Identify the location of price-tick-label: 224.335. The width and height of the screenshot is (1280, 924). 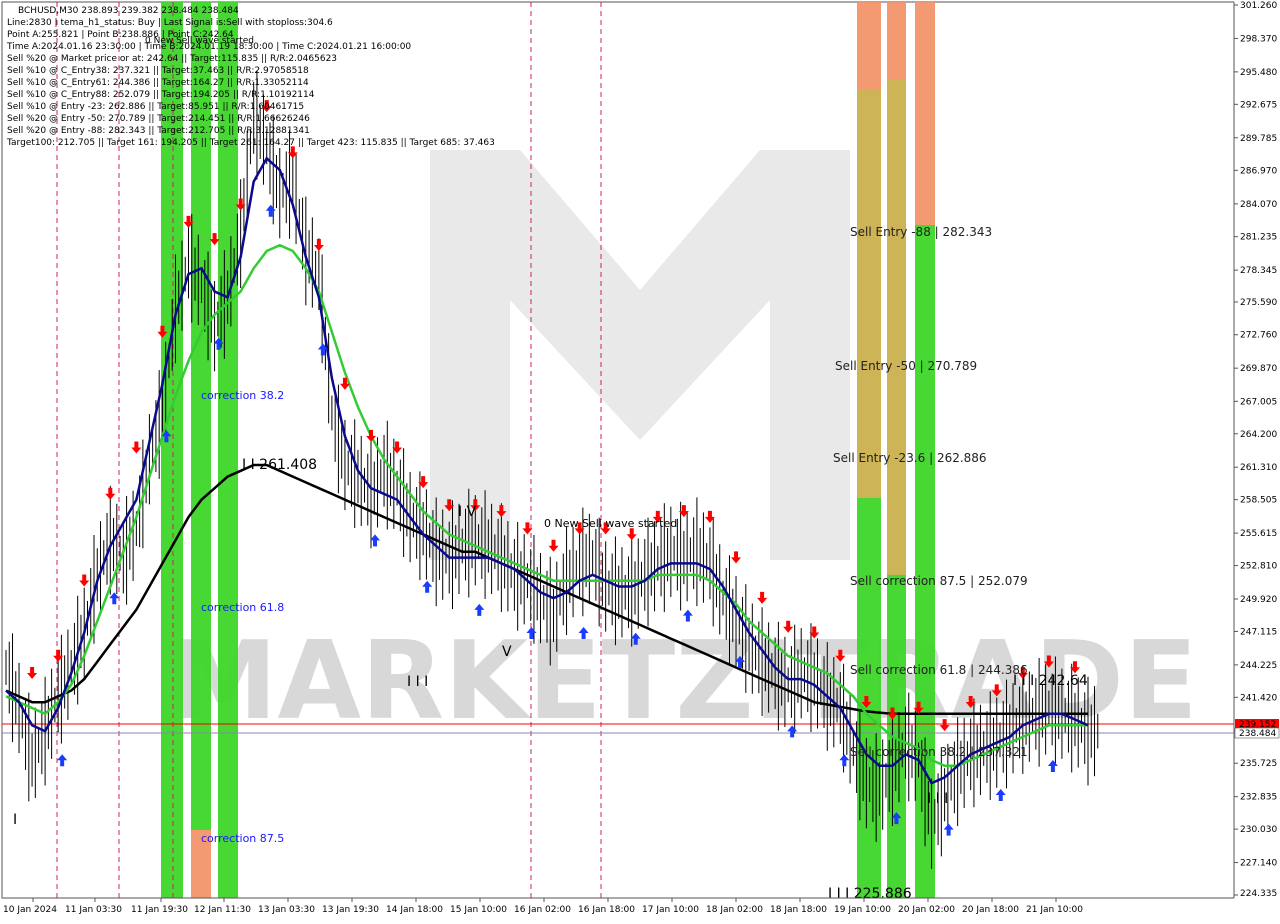
(1258, 894).